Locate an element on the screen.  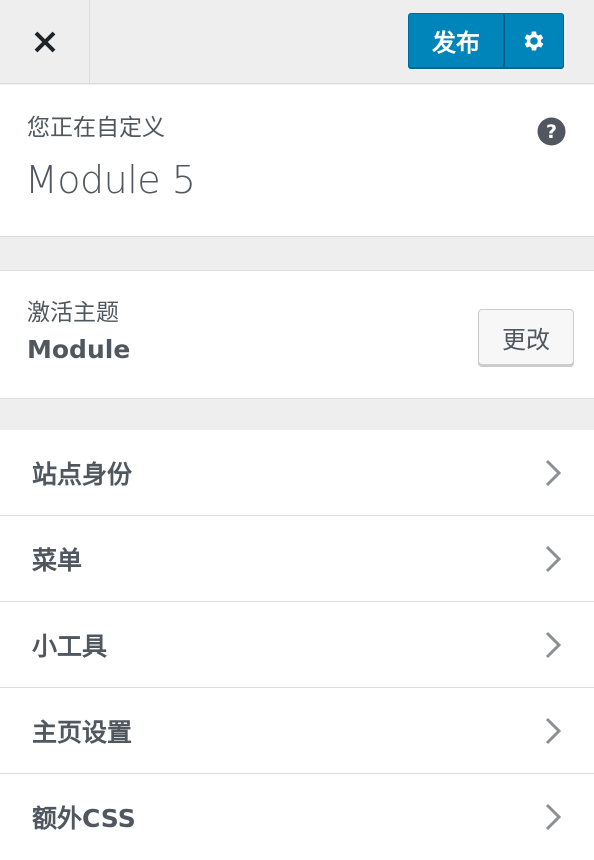
section-widgets: 小工具 is located at coordinates (297, 645).